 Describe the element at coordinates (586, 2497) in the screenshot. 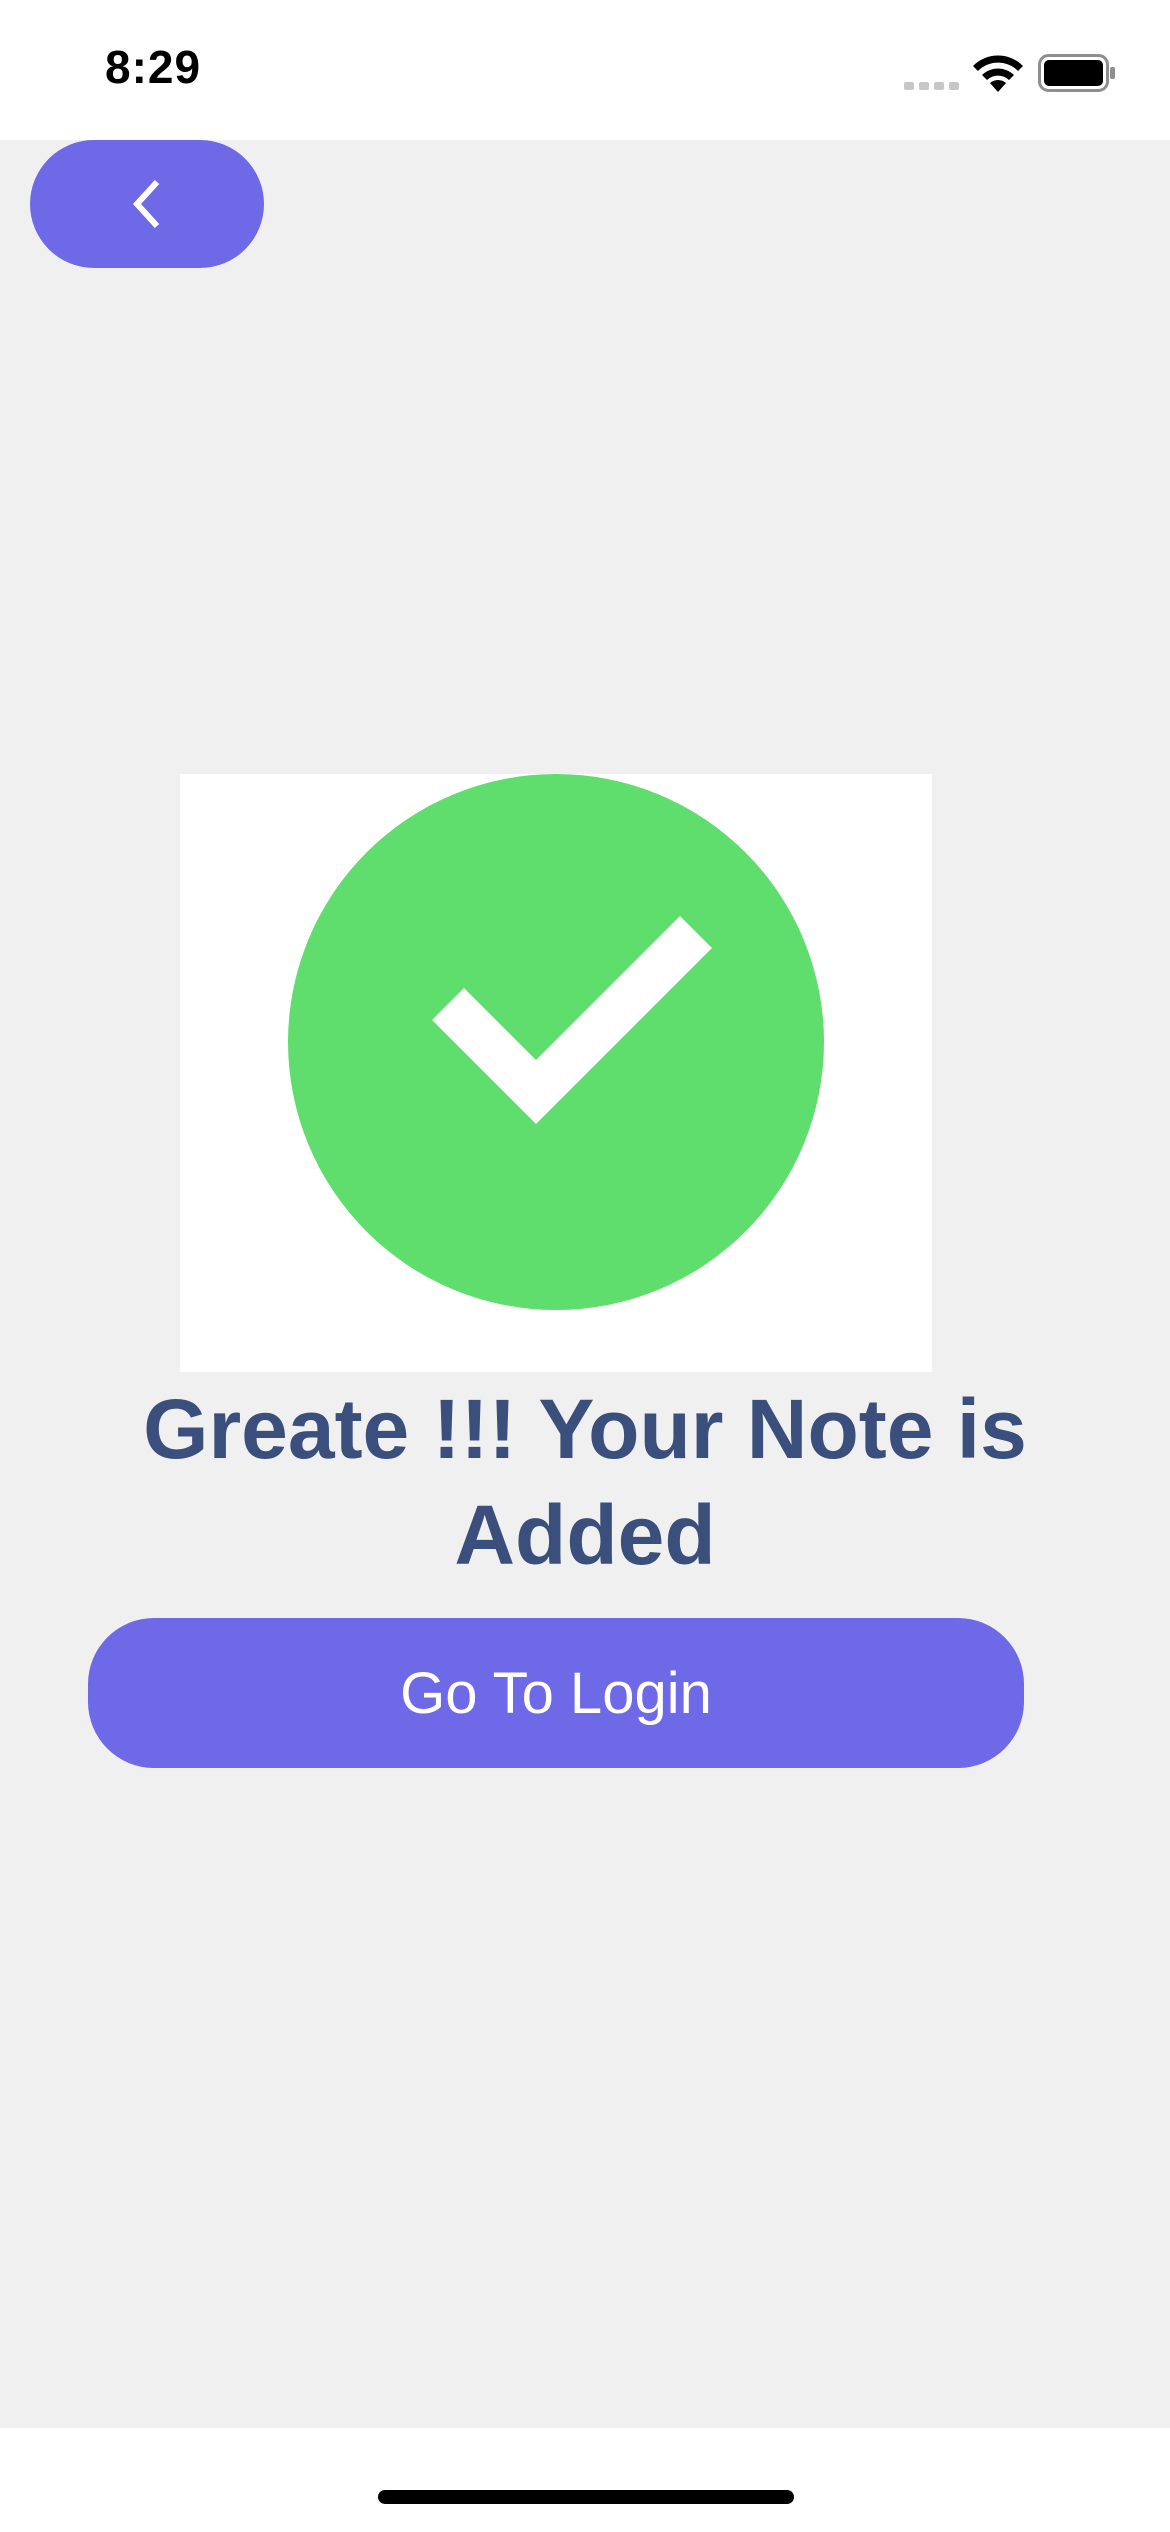

I see `home-indicator` at that location.